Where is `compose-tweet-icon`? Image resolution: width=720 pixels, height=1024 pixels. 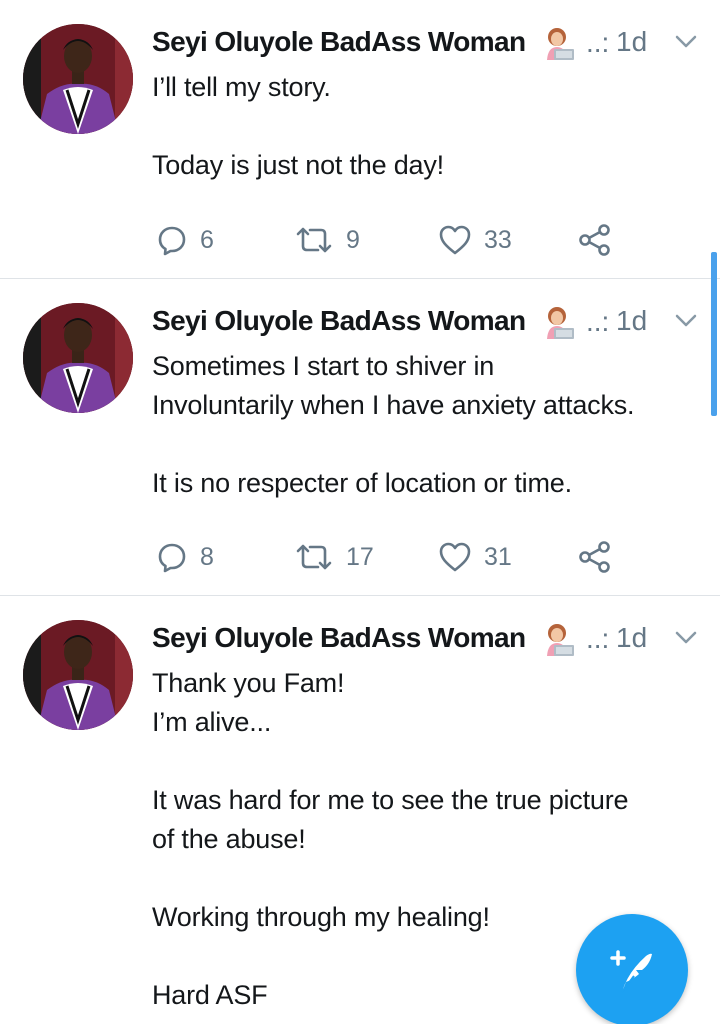 compose-tweet-icon is located at coordinates (631, 971).